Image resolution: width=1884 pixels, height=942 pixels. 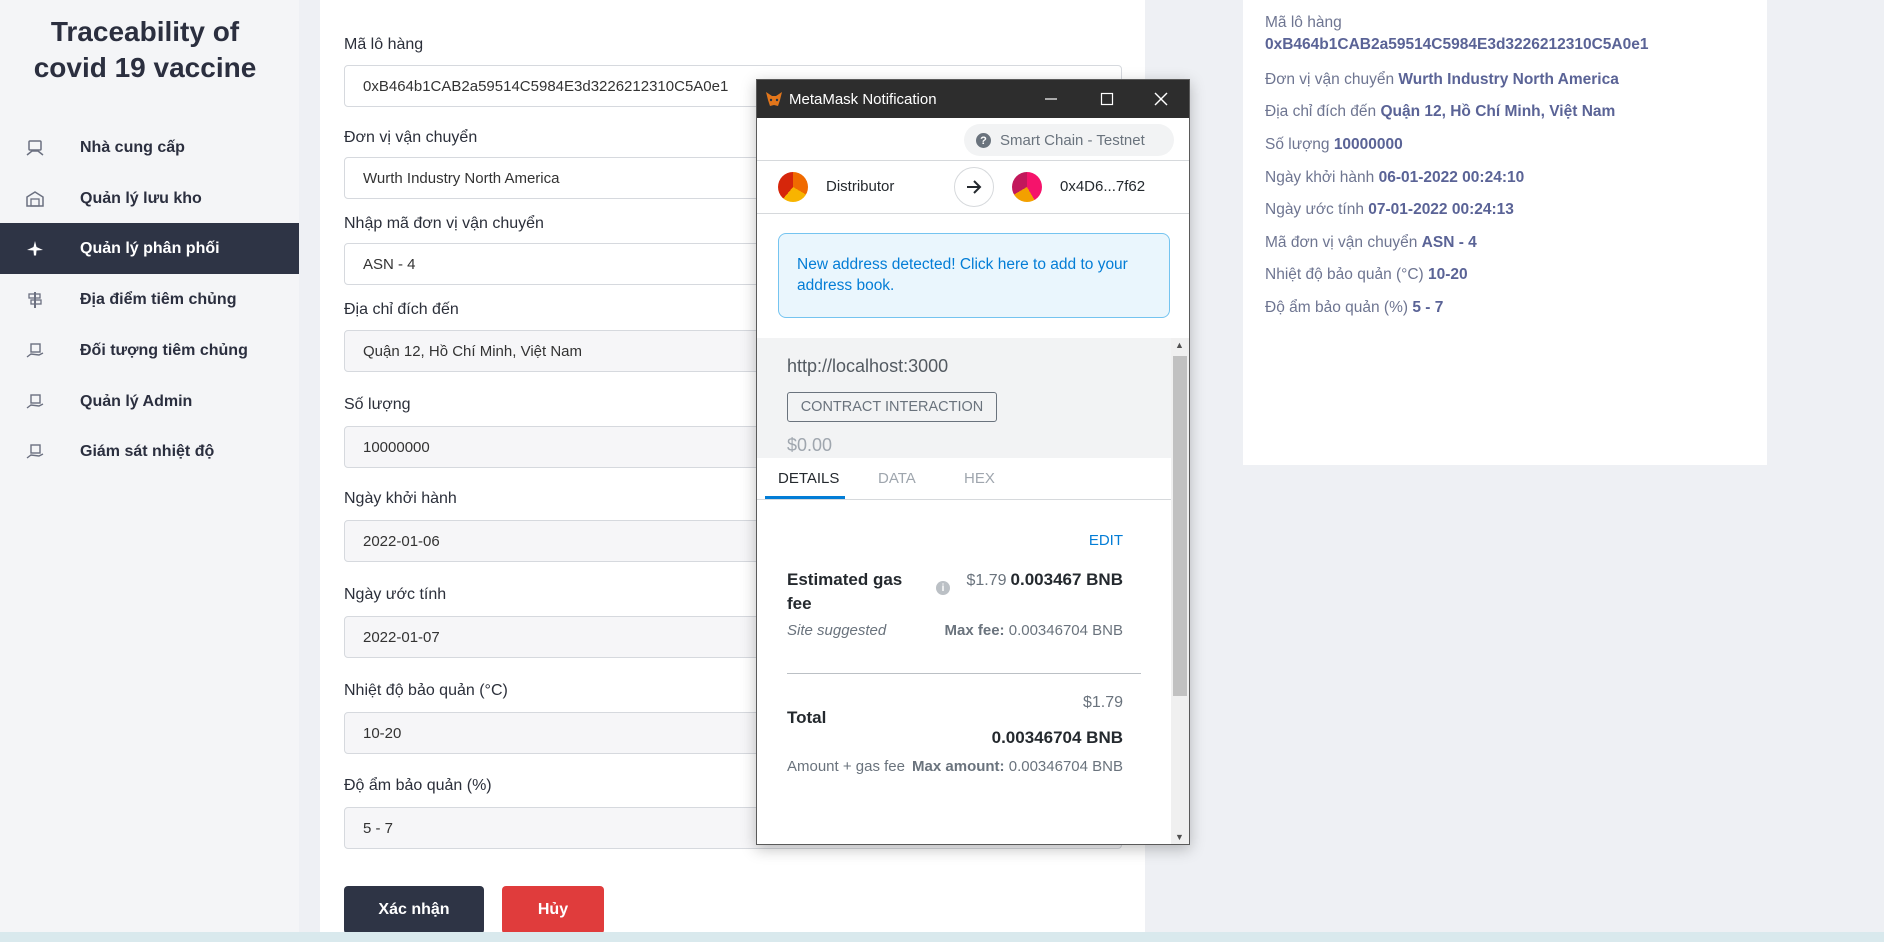 I want to click on max-fee: Max fee: 0.00346704 BNB, so click(x=1034, y=630).